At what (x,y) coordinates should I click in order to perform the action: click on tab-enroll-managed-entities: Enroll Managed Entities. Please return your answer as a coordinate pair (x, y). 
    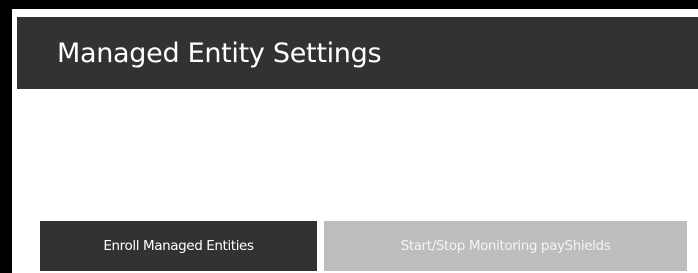
    Looking at the image, I should click on (178, 246).